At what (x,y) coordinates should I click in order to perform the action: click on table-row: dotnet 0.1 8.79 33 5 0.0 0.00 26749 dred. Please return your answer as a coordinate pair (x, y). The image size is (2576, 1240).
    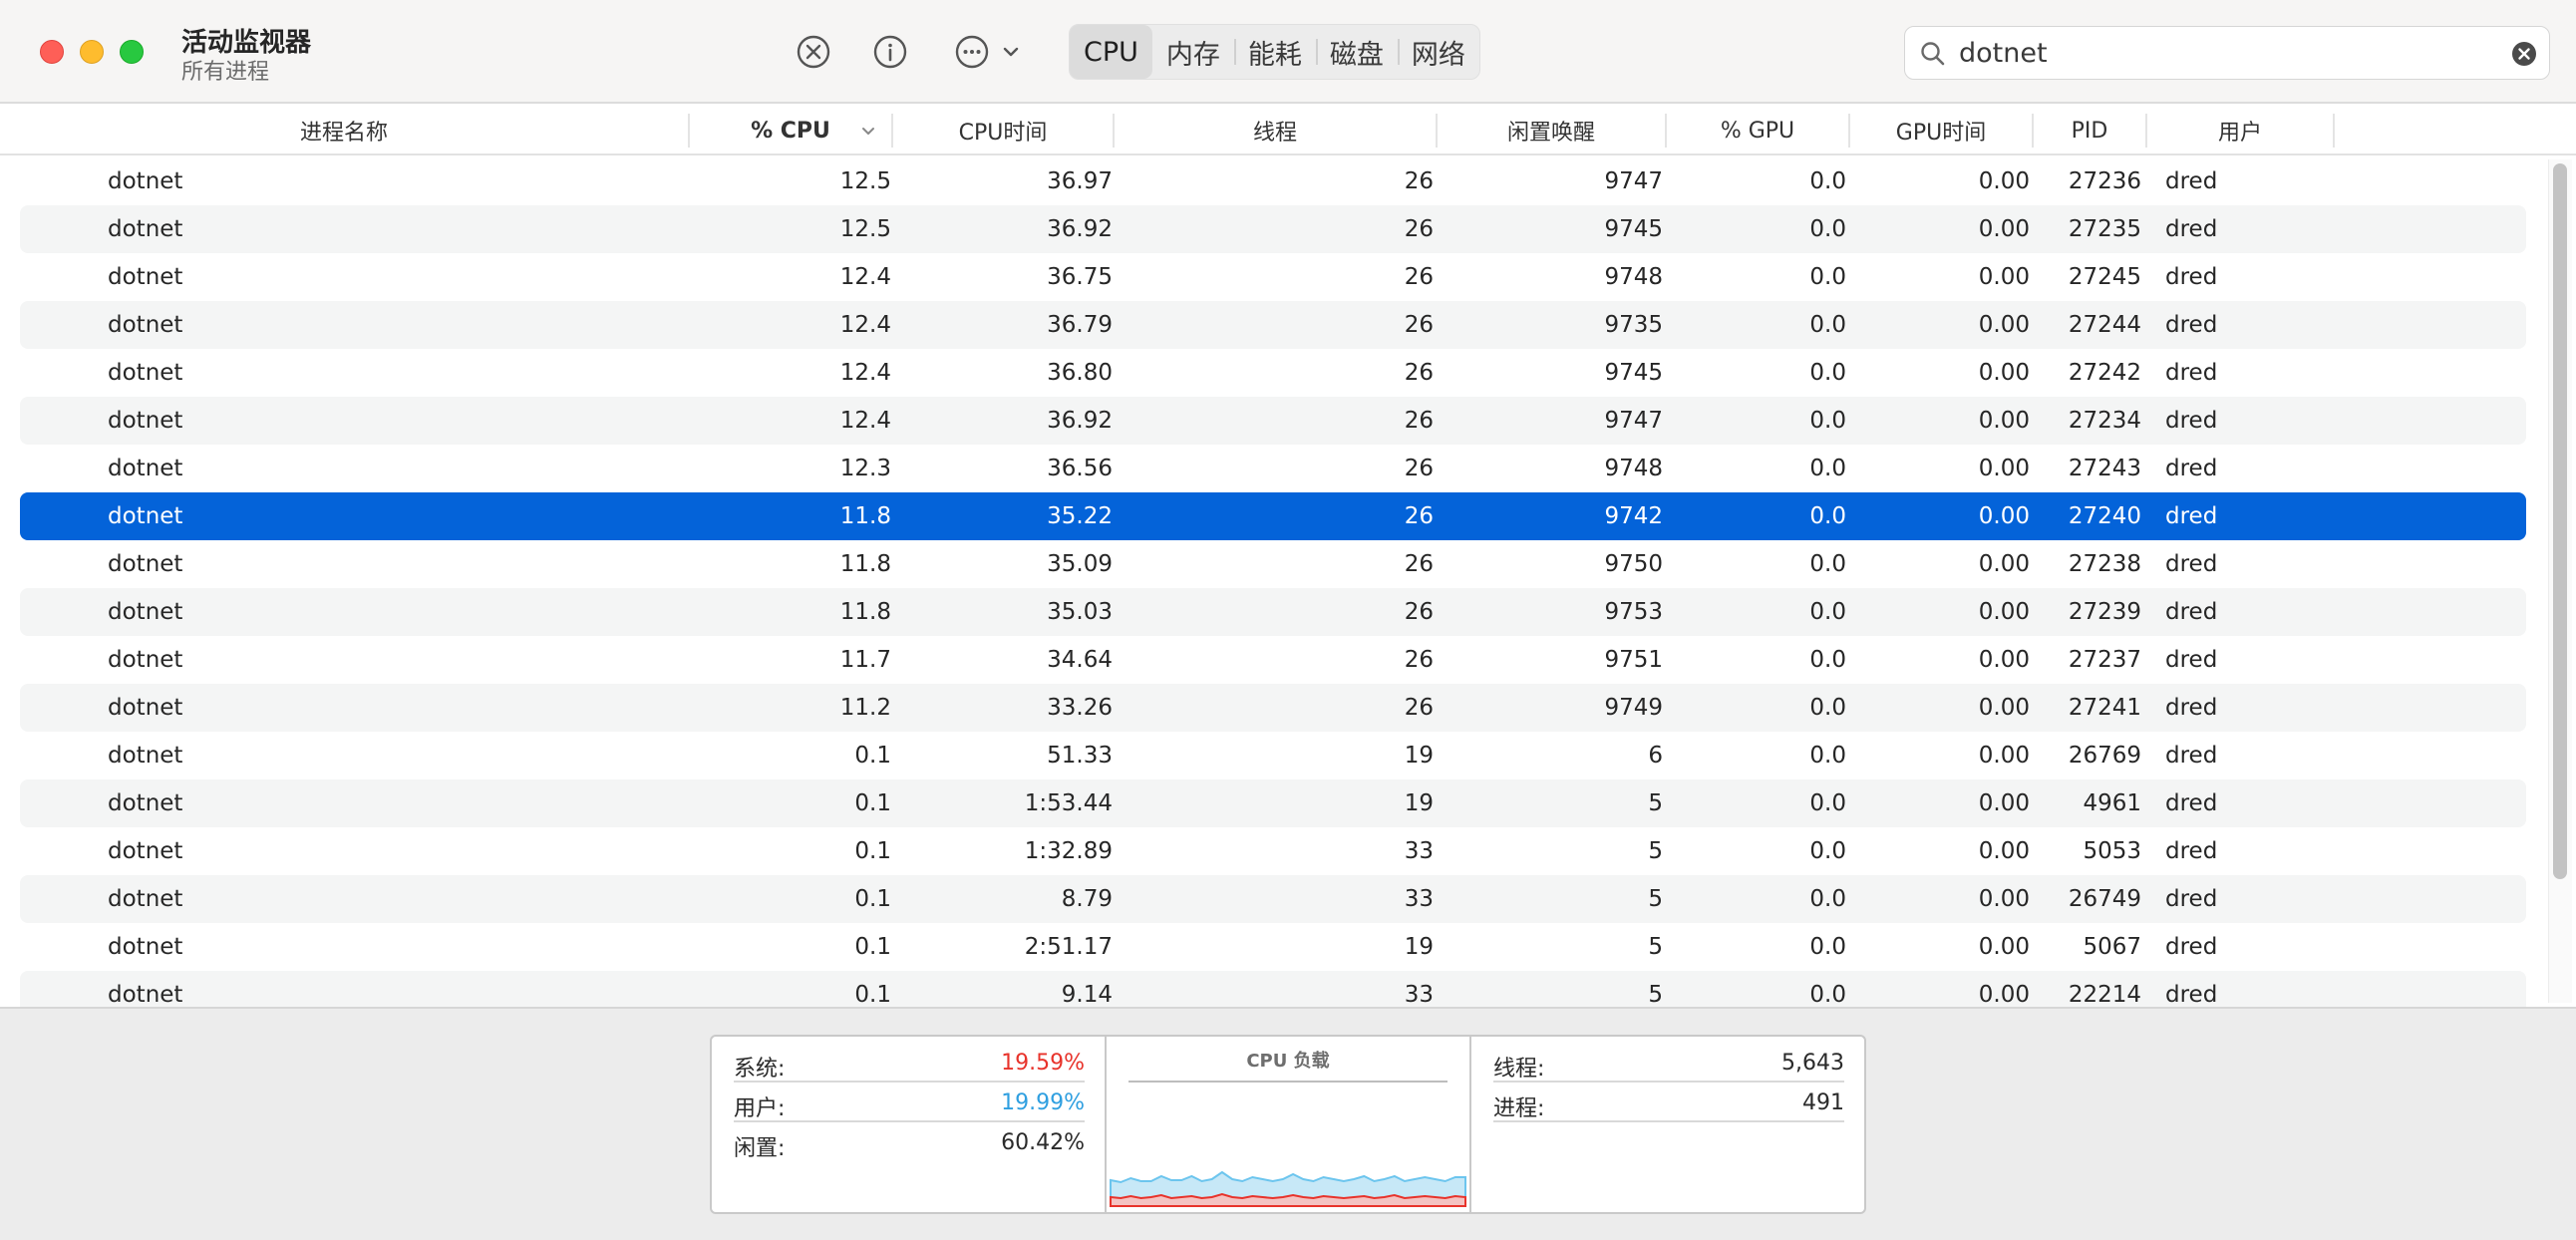
    Looking at the image, I should click on (1273, 899).